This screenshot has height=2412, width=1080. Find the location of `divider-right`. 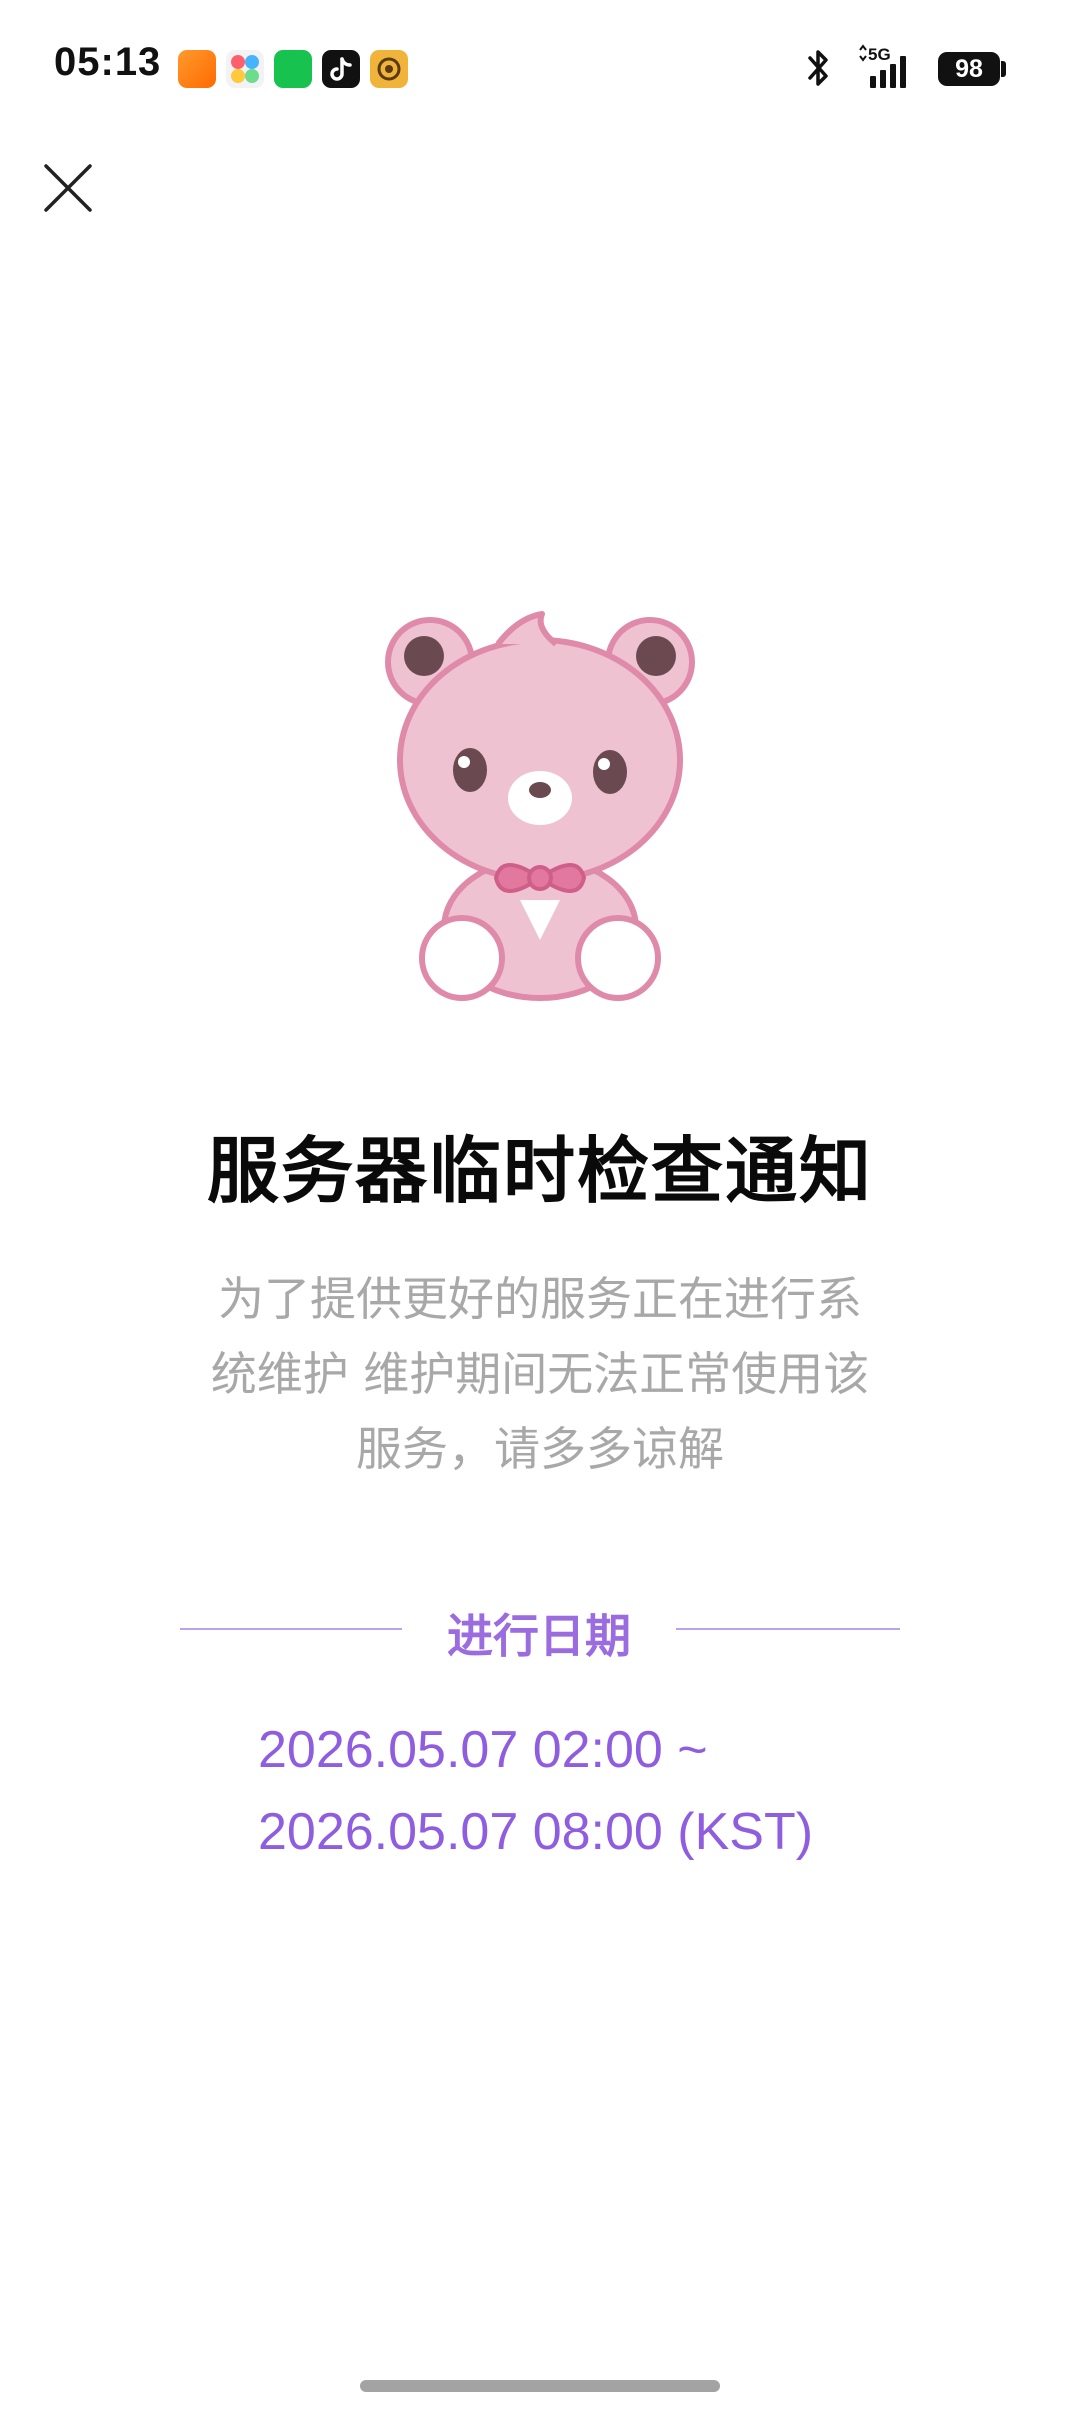

divider-right is located at coordinates (788, 1629).